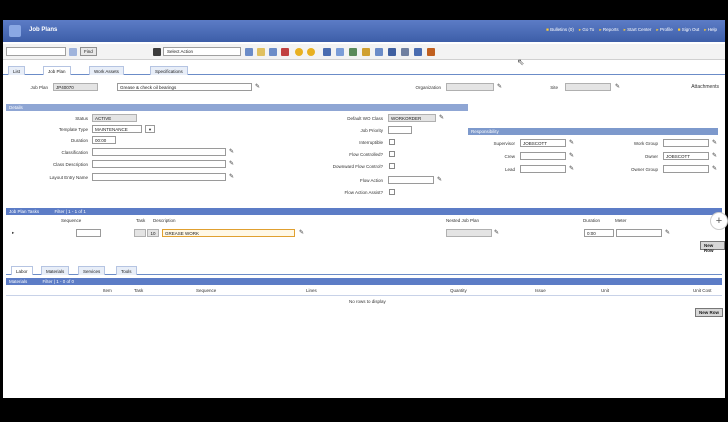 Image resolution: width=728 pixels, height=422 pixels. I want to click on owner-field: JOBSCOTT, so click(686, 156).